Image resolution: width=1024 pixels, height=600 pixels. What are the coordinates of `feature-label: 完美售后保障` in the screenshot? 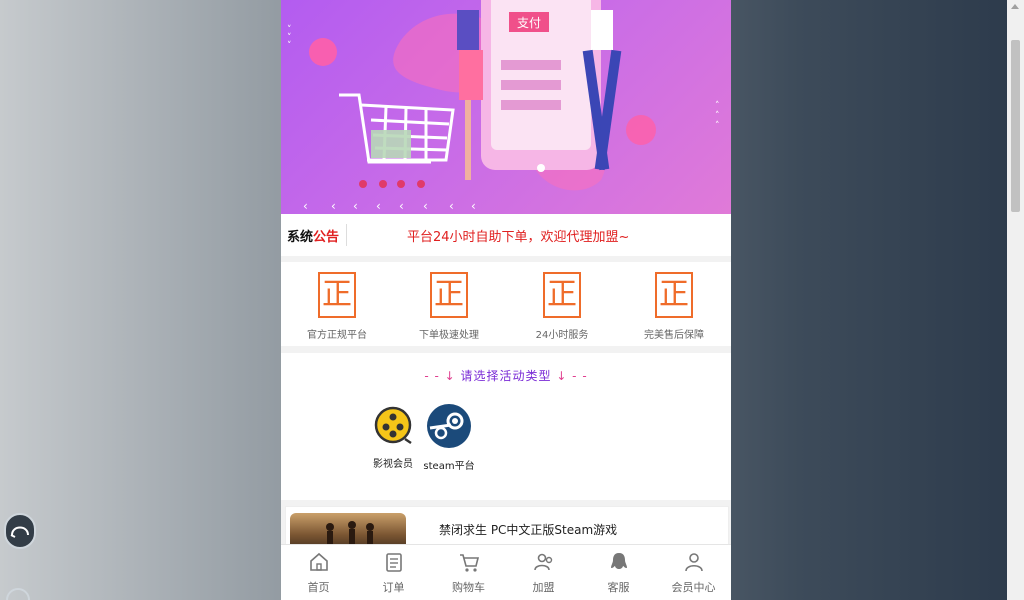 It's located at (674, 335).